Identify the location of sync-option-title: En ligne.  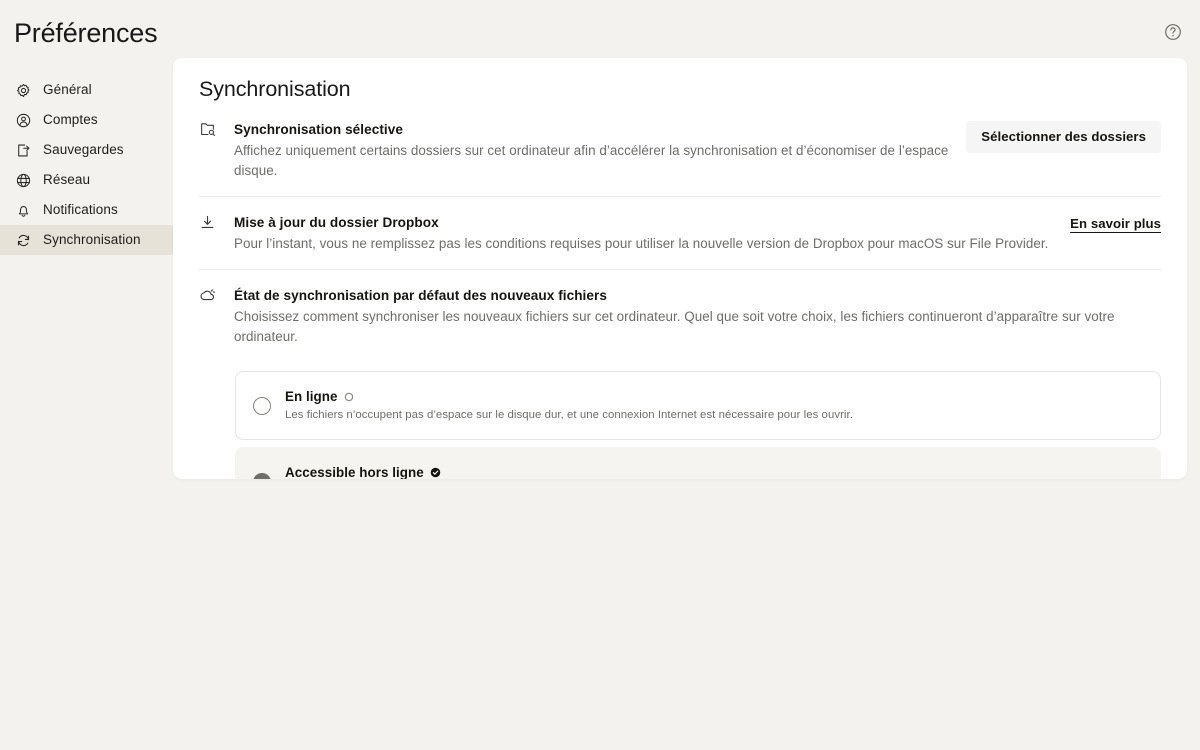
(311, 396).